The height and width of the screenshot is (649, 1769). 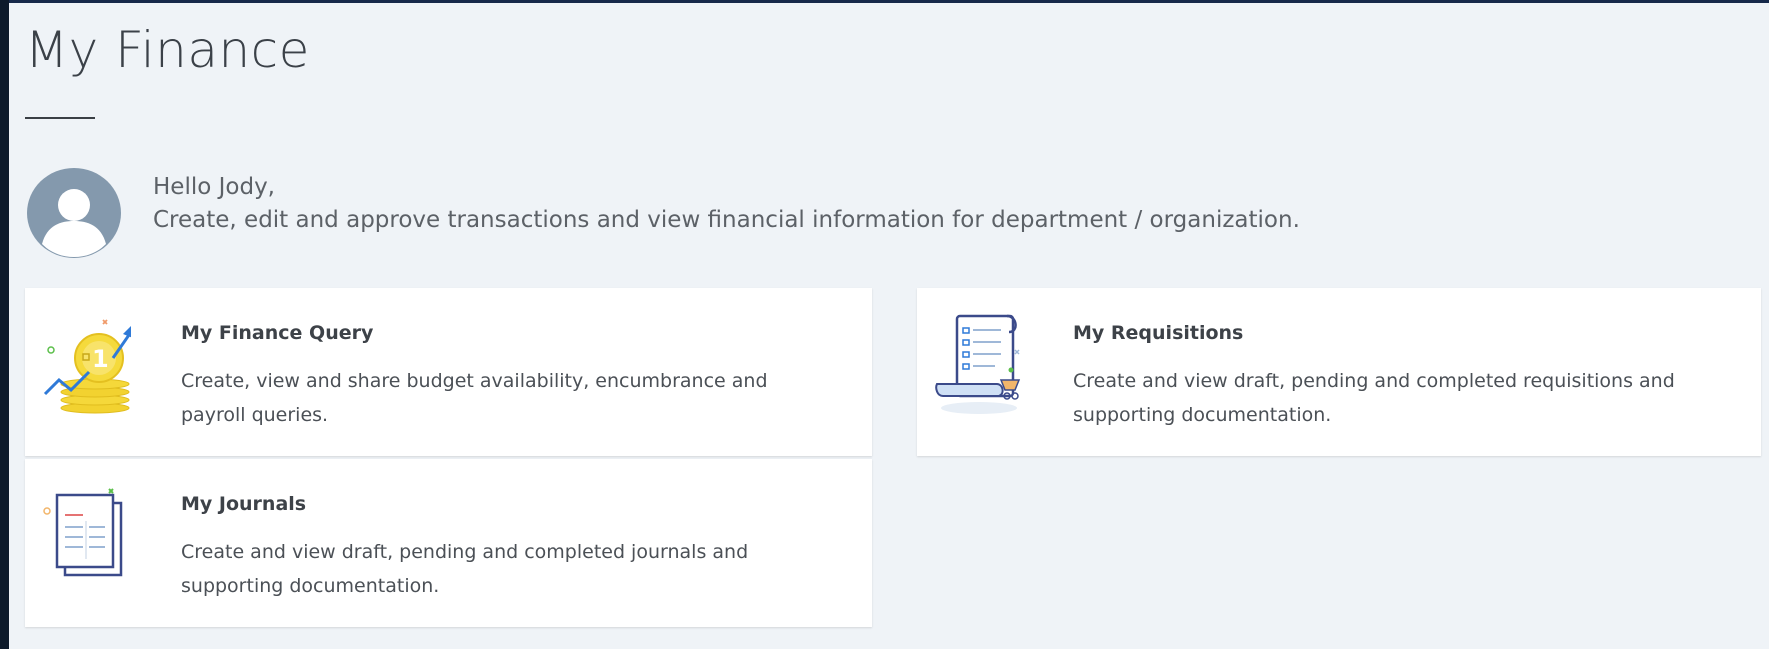 I want to click on finance-query-icon: 1, so click(x=87, y=366).